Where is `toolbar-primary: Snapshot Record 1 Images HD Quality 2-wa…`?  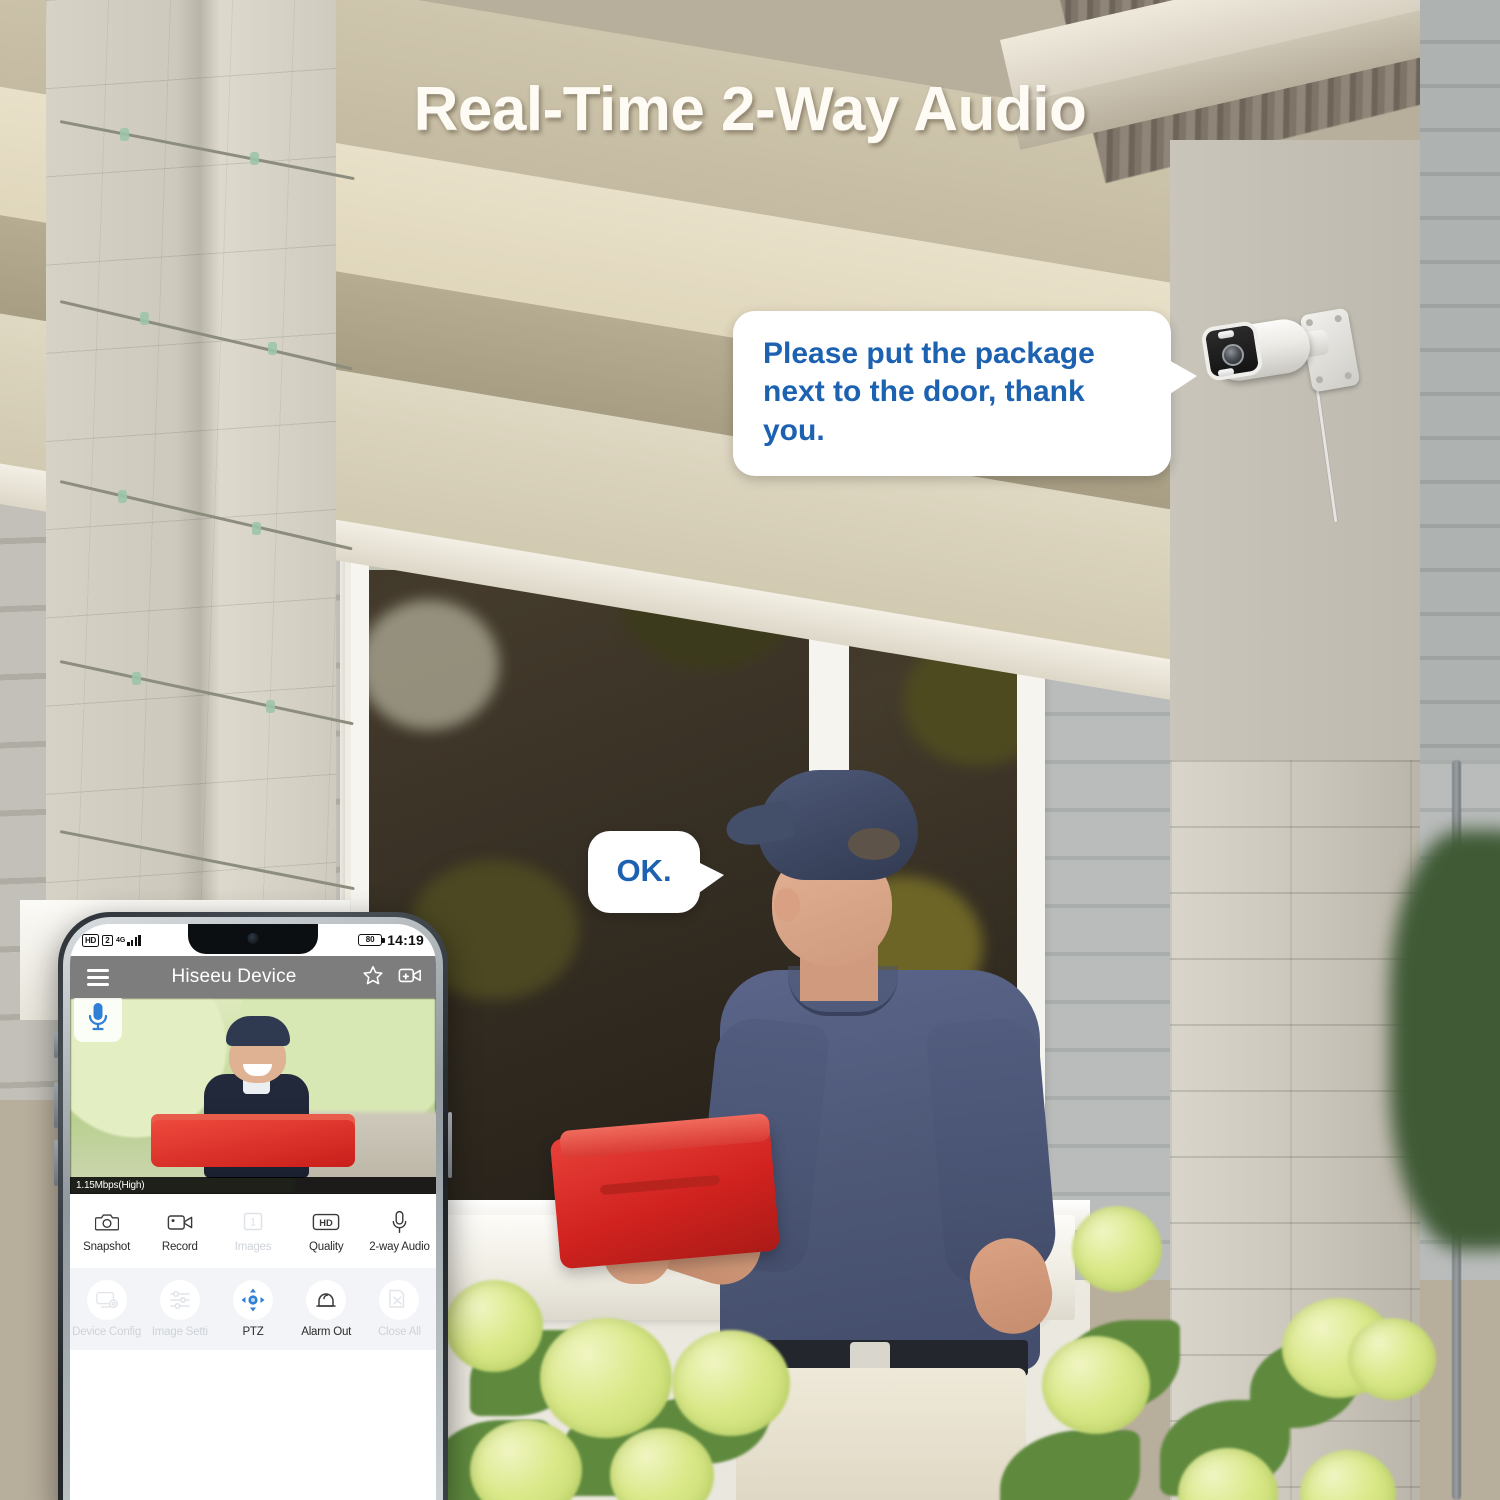
toolbar-primary: Snapshot Record 1 Images HD Quality 2-wa… is located at coordinates (253, 1231).